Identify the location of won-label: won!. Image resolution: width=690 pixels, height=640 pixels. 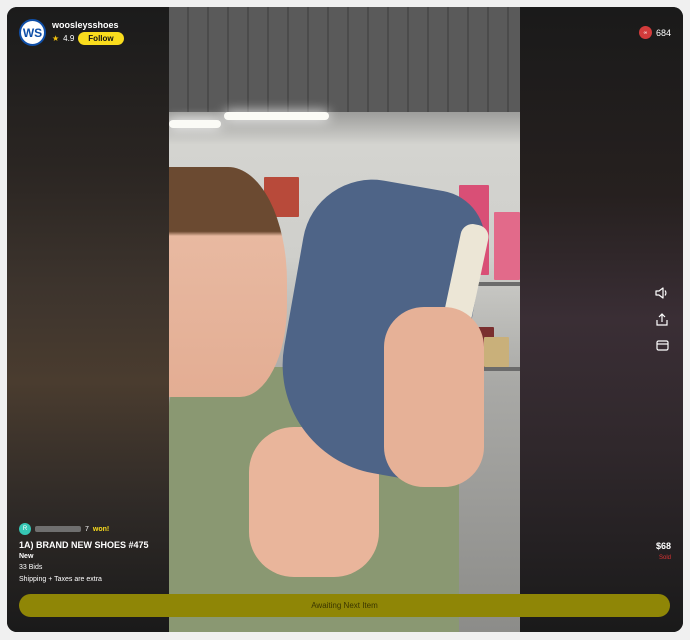
(101, 529).